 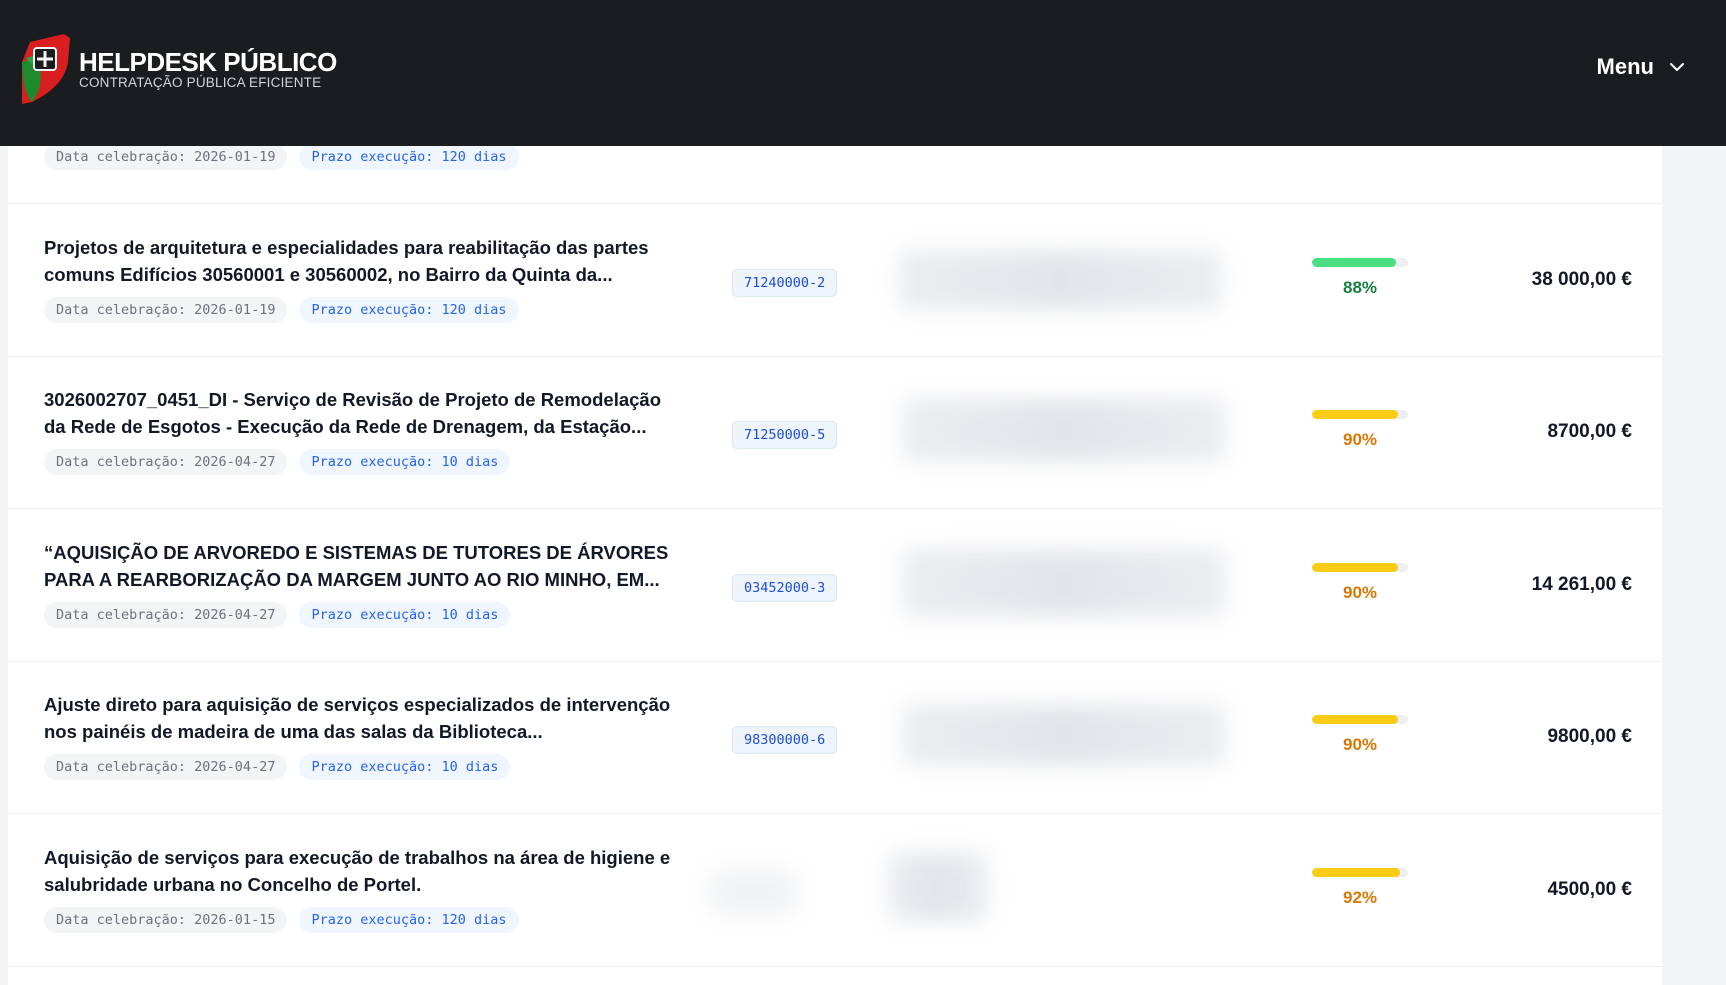 I want to click on chevron-down-icon, so click(x=1677, y=67).